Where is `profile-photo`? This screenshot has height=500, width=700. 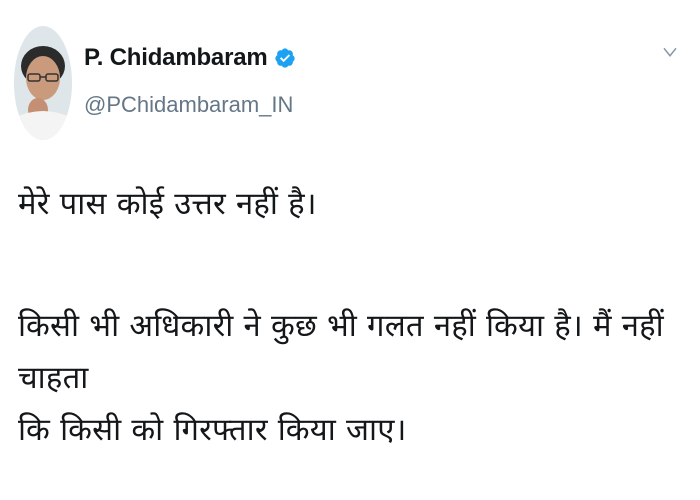
profile-photo is located at coordinates (43, 83).